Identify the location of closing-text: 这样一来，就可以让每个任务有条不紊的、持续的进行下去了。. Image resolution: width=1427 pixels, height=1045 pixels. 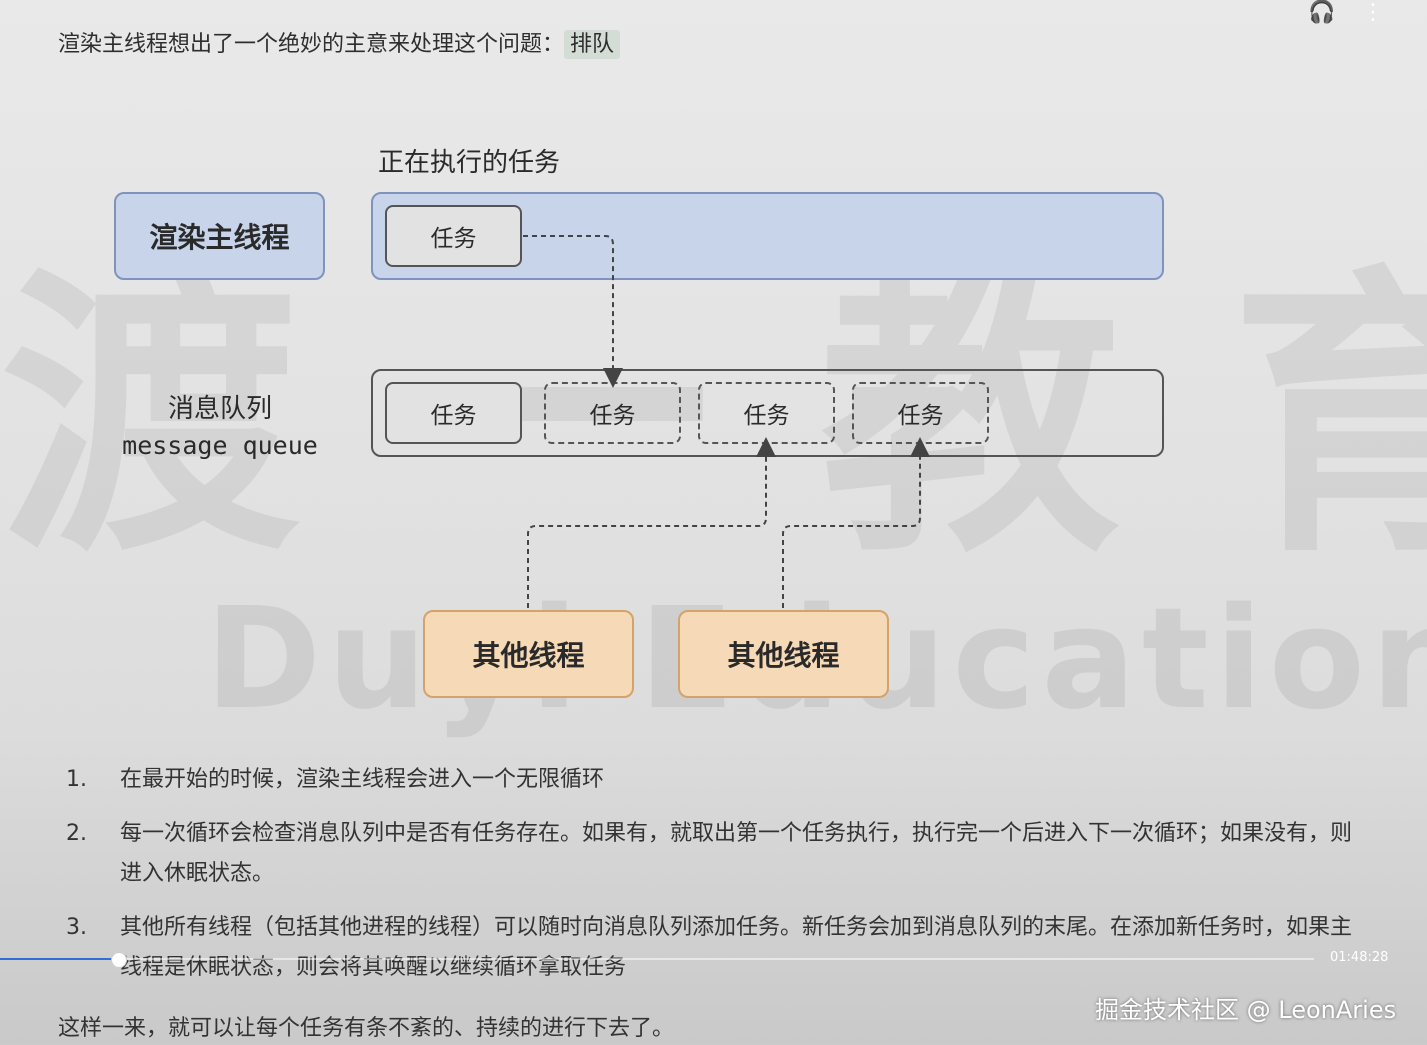
(366, 1028).